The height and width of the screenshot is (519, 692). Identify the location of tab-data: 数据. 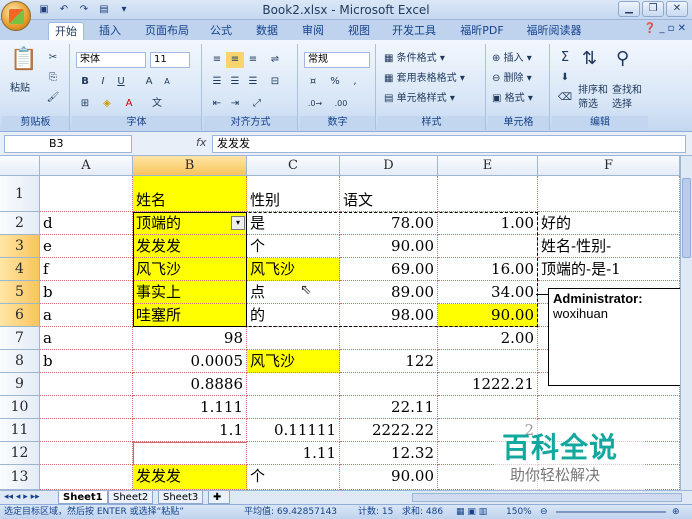
(267, 31).